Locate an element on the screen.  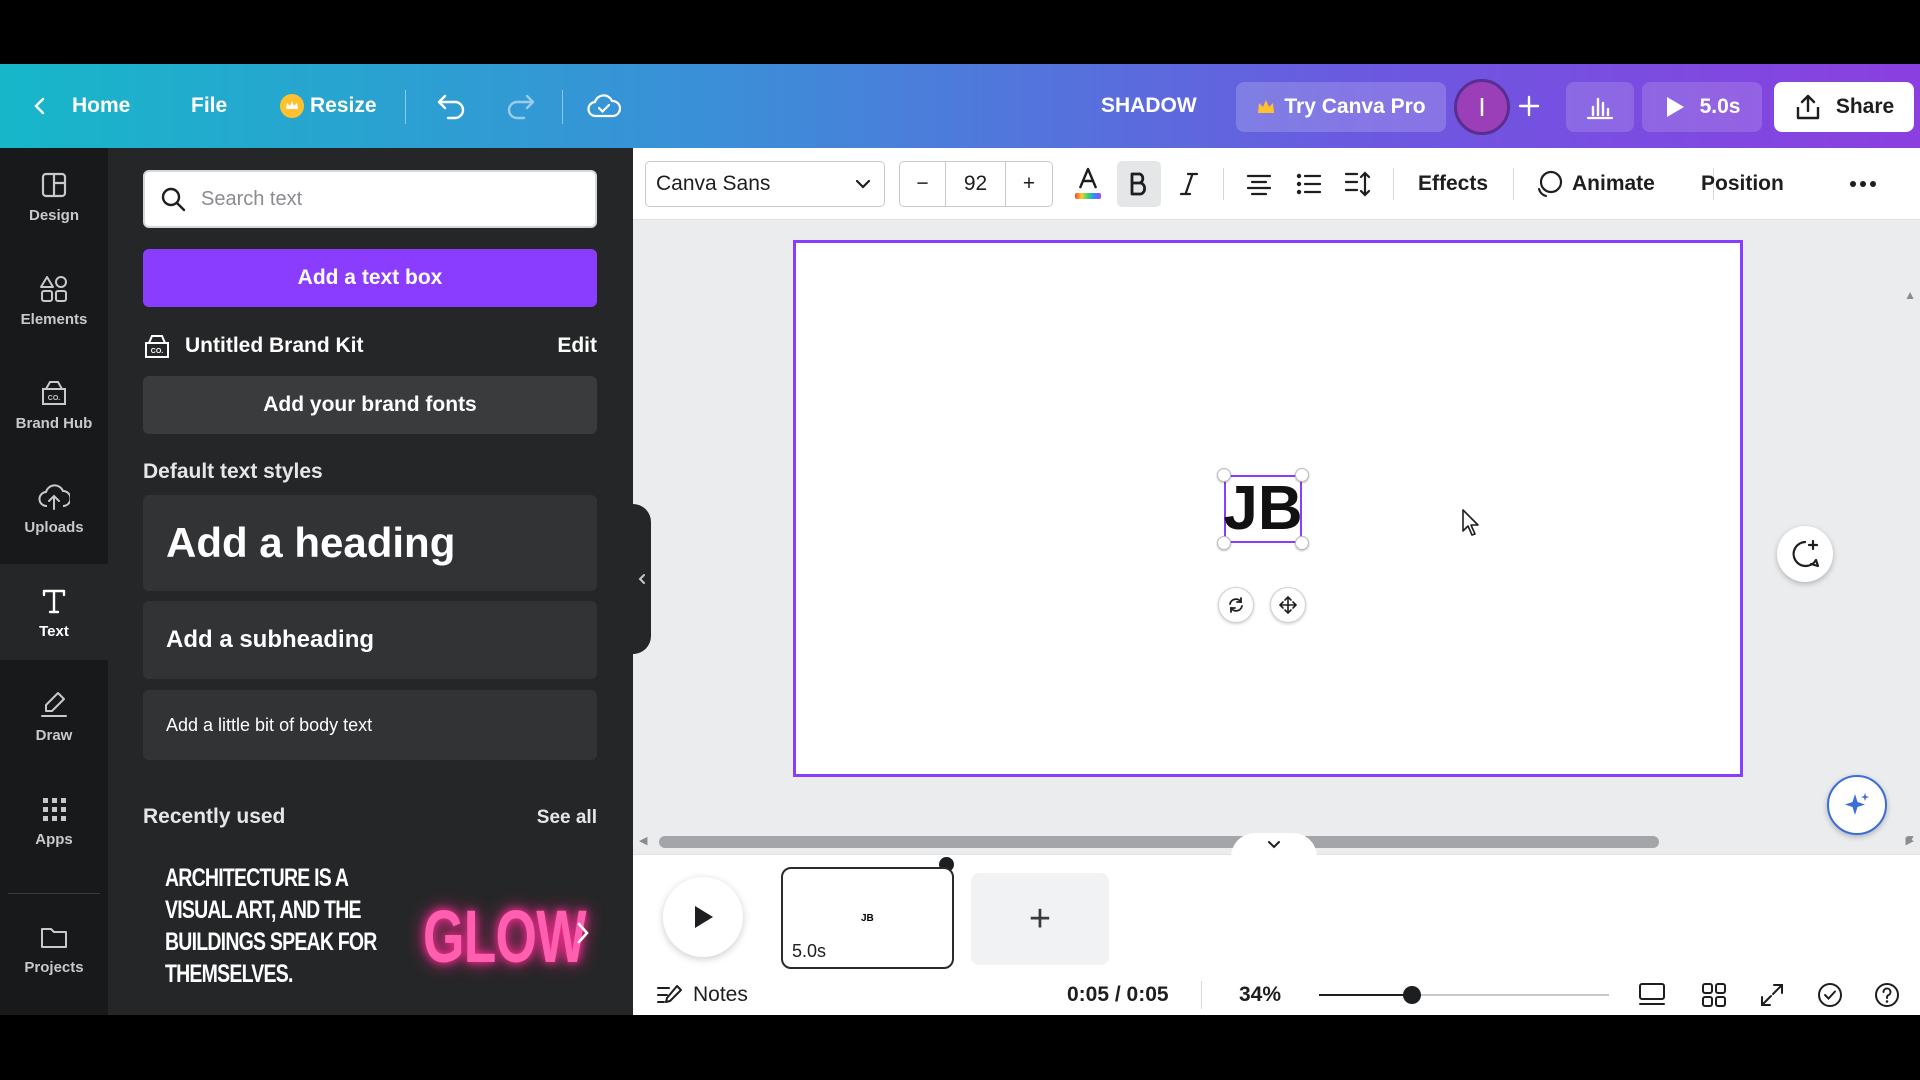
help-button is located at coordinates (1887, 995).